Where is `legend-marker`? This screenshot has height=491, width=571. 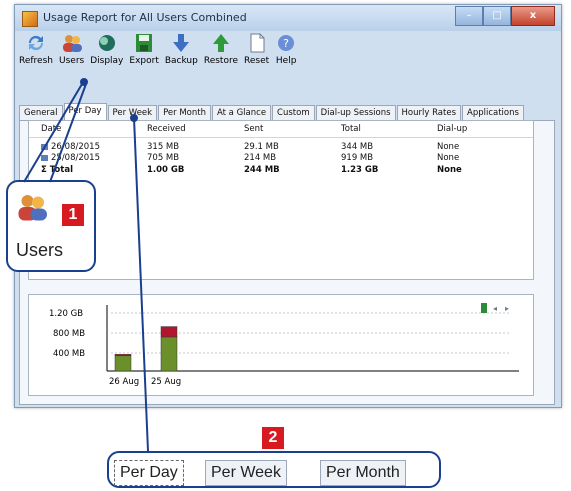 legend-marker is located at coordinates (484, 308).